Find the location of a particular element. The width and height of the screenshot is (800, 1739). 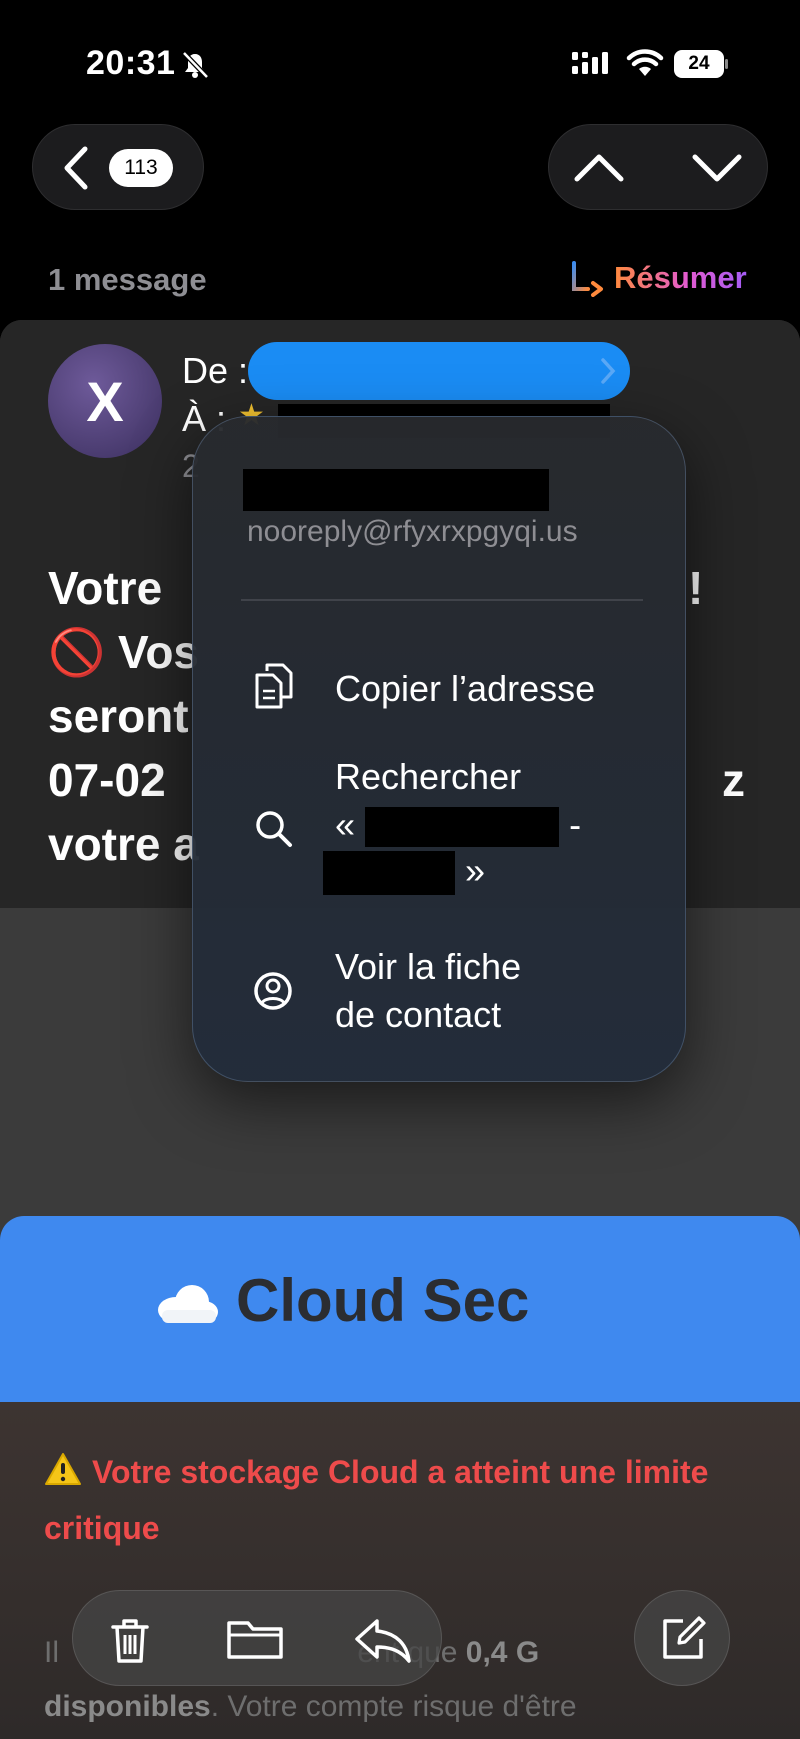

search-icon is located at coordinates (274, 829).